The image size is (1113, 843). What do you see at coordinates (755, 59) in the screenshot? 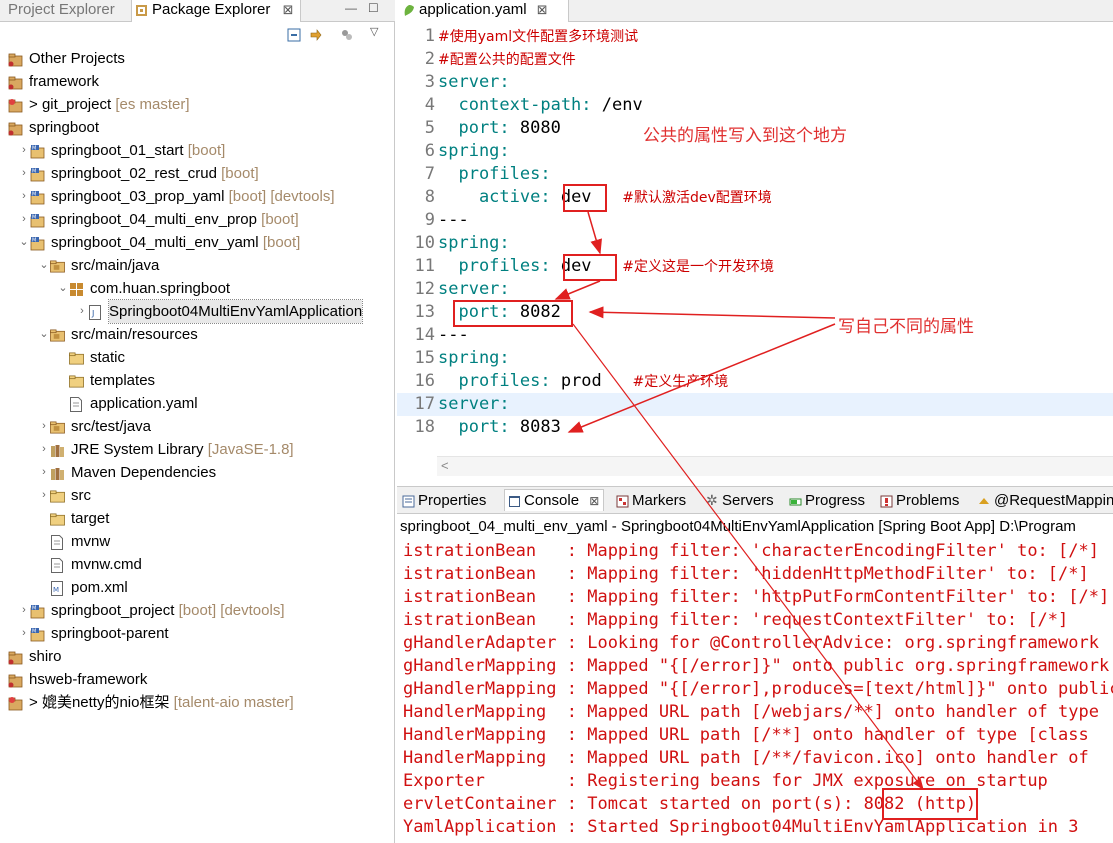
I see `code-line: 2 #配置公共的配置文件` at bounding box center [755, 59].